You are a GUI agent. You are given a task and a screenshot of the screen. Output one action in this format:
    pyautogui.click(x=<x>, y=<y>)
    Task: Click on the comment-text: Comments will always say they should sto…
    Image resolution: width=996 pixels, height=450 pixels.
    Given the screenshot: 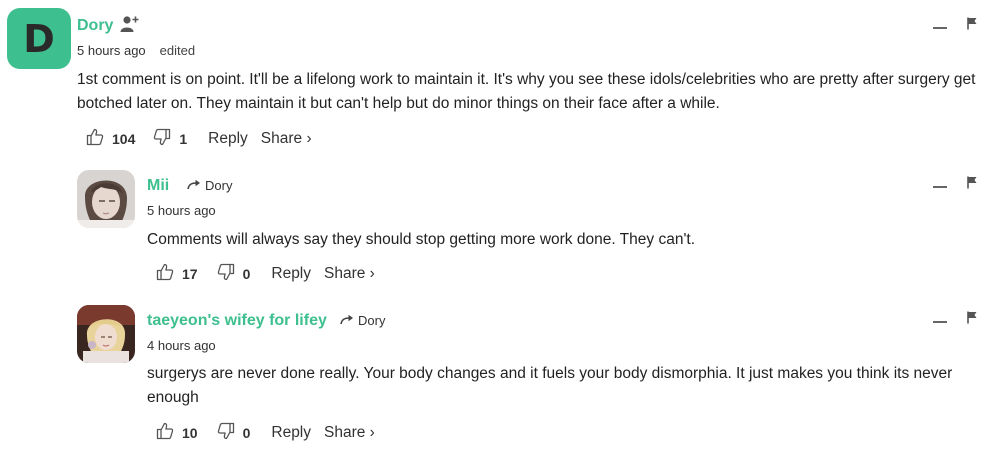 What is the action you would take?
    pyautogui.click(x=421, y=239)
    